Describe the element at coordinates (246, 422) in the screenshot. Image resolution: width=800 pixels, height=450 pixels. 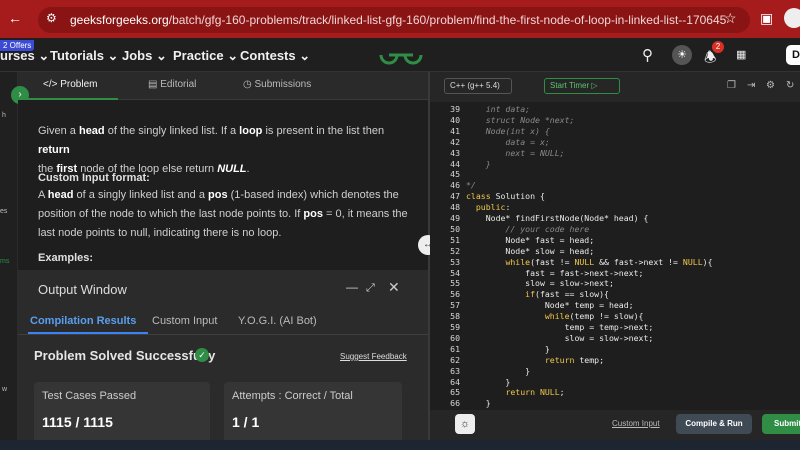
I see `attempts-value: 1 / 1` at that location.